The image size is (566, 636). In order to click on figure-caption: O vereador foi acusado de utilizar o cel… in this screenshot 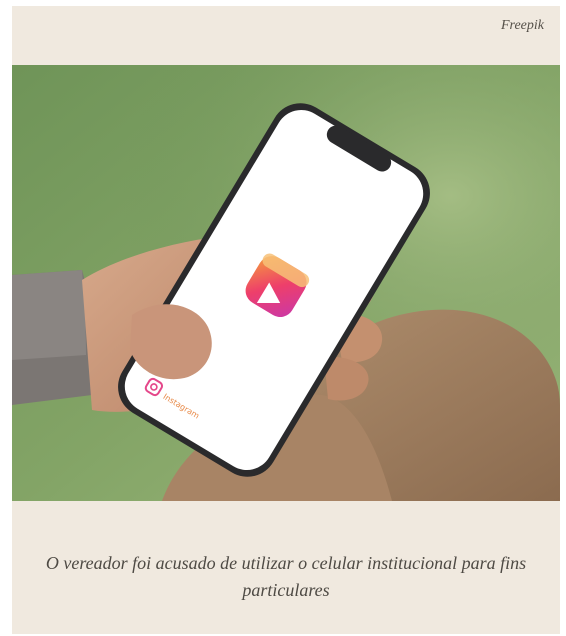, I will do `click(286, 576)`.